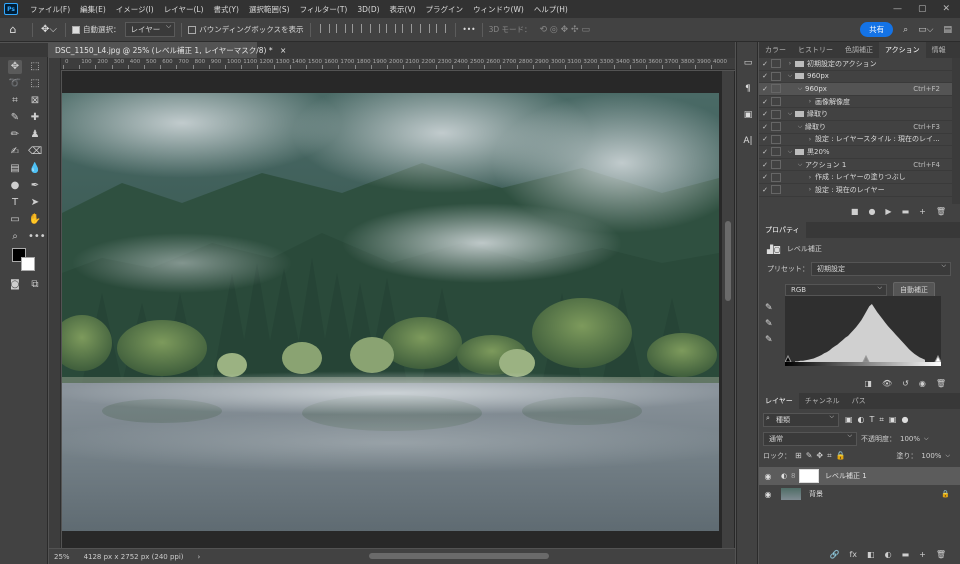 This screenshot has width=960, height=564. What do you see at coordinates (15, 169) in the screenshot?
I see `gradient-tool-icon: ▤` at bounding box center [15, 169].